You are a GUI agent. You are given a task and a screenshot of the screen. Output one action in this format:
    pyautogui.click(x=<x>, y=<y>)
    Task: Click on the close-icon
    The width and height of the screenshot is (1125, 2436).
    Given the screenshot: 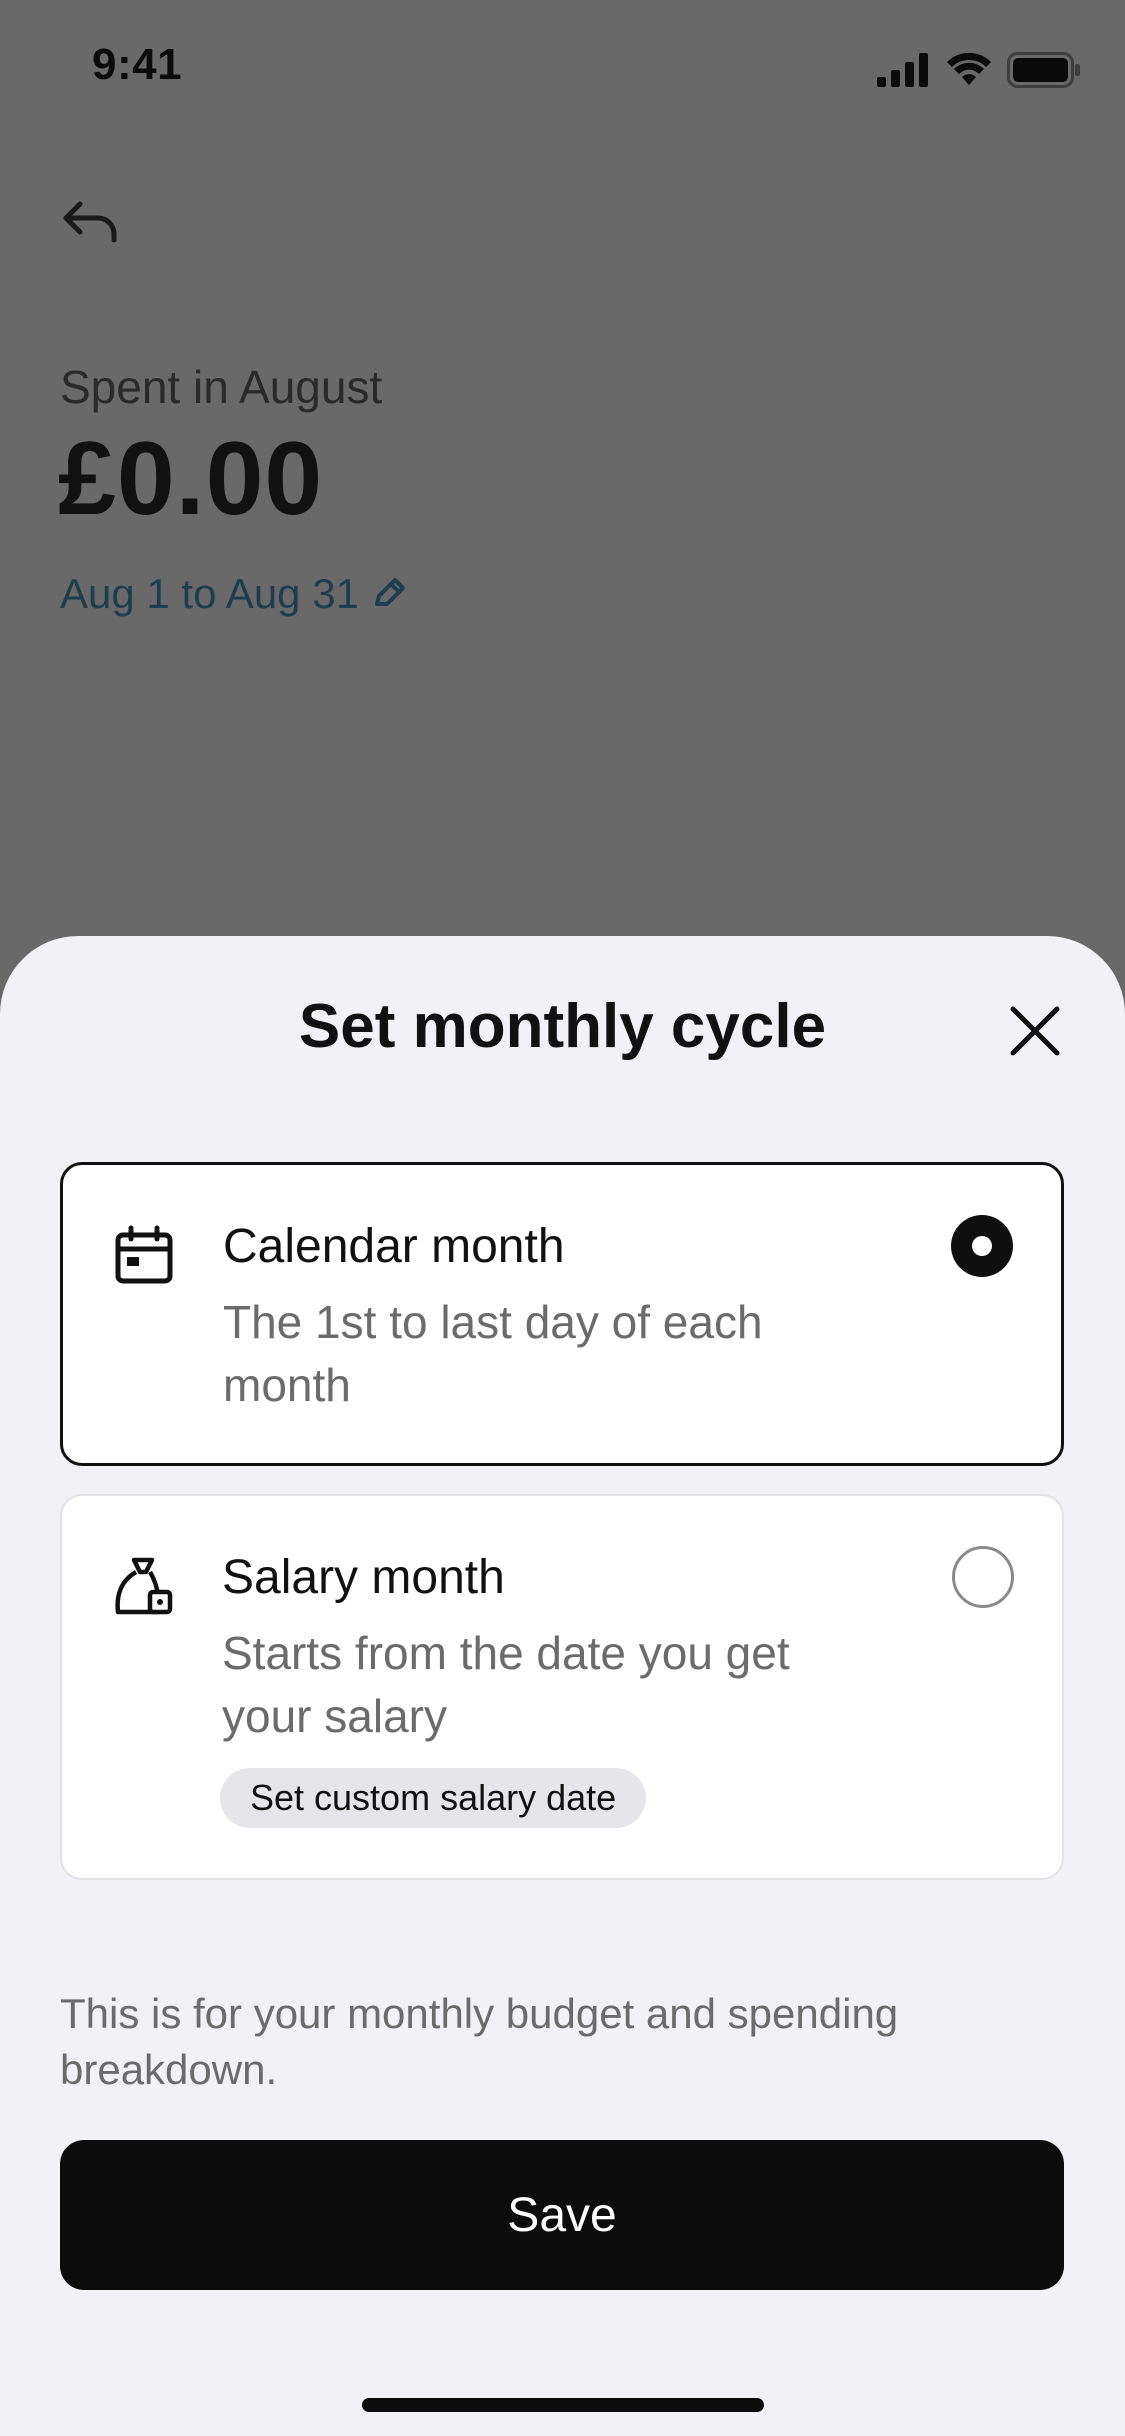 What is the action you would take?
    pyautogui.click(x=1035, y=1031)
    